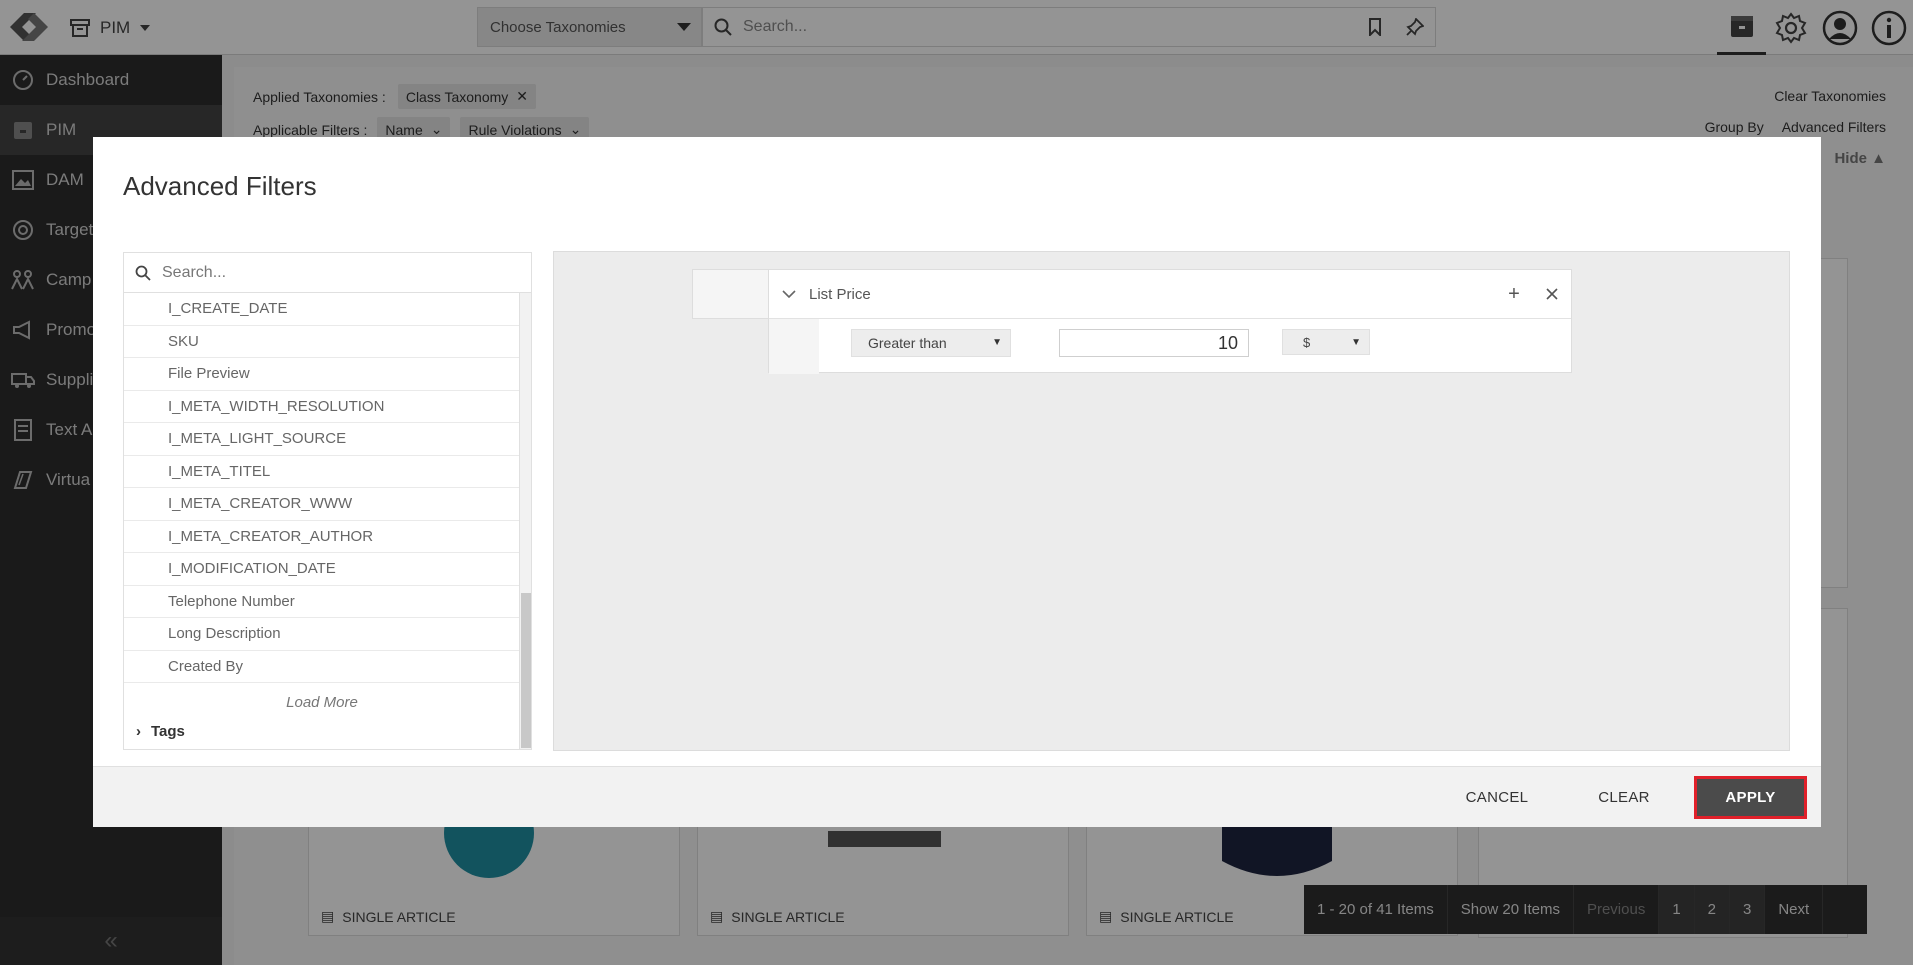 This screenshot has width=1913, height=965. I want to click on attribute-item: I_META_LIGHT_SOURCE, so click(322, 439).